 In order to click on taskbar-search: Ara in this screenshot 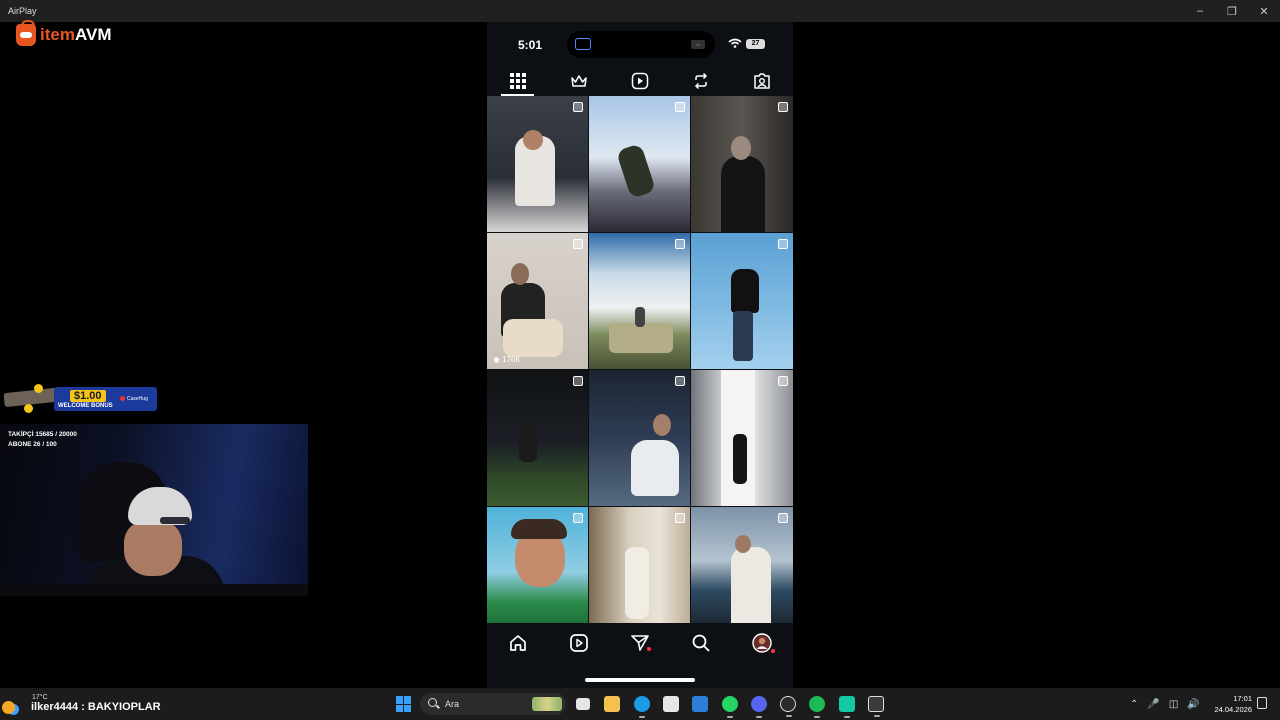, I will do `click(493, 704)`.